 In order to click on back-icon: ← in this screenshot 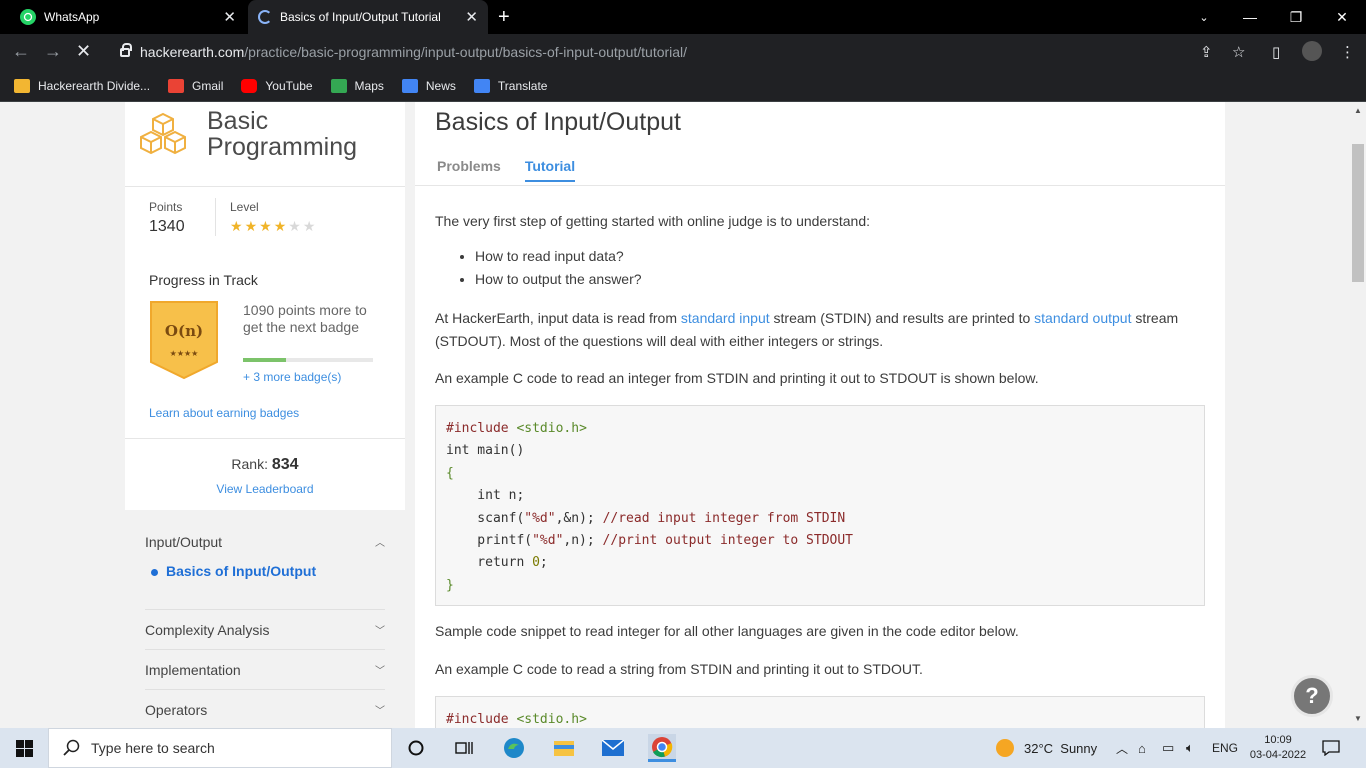, I will do `click(21, 51)`.